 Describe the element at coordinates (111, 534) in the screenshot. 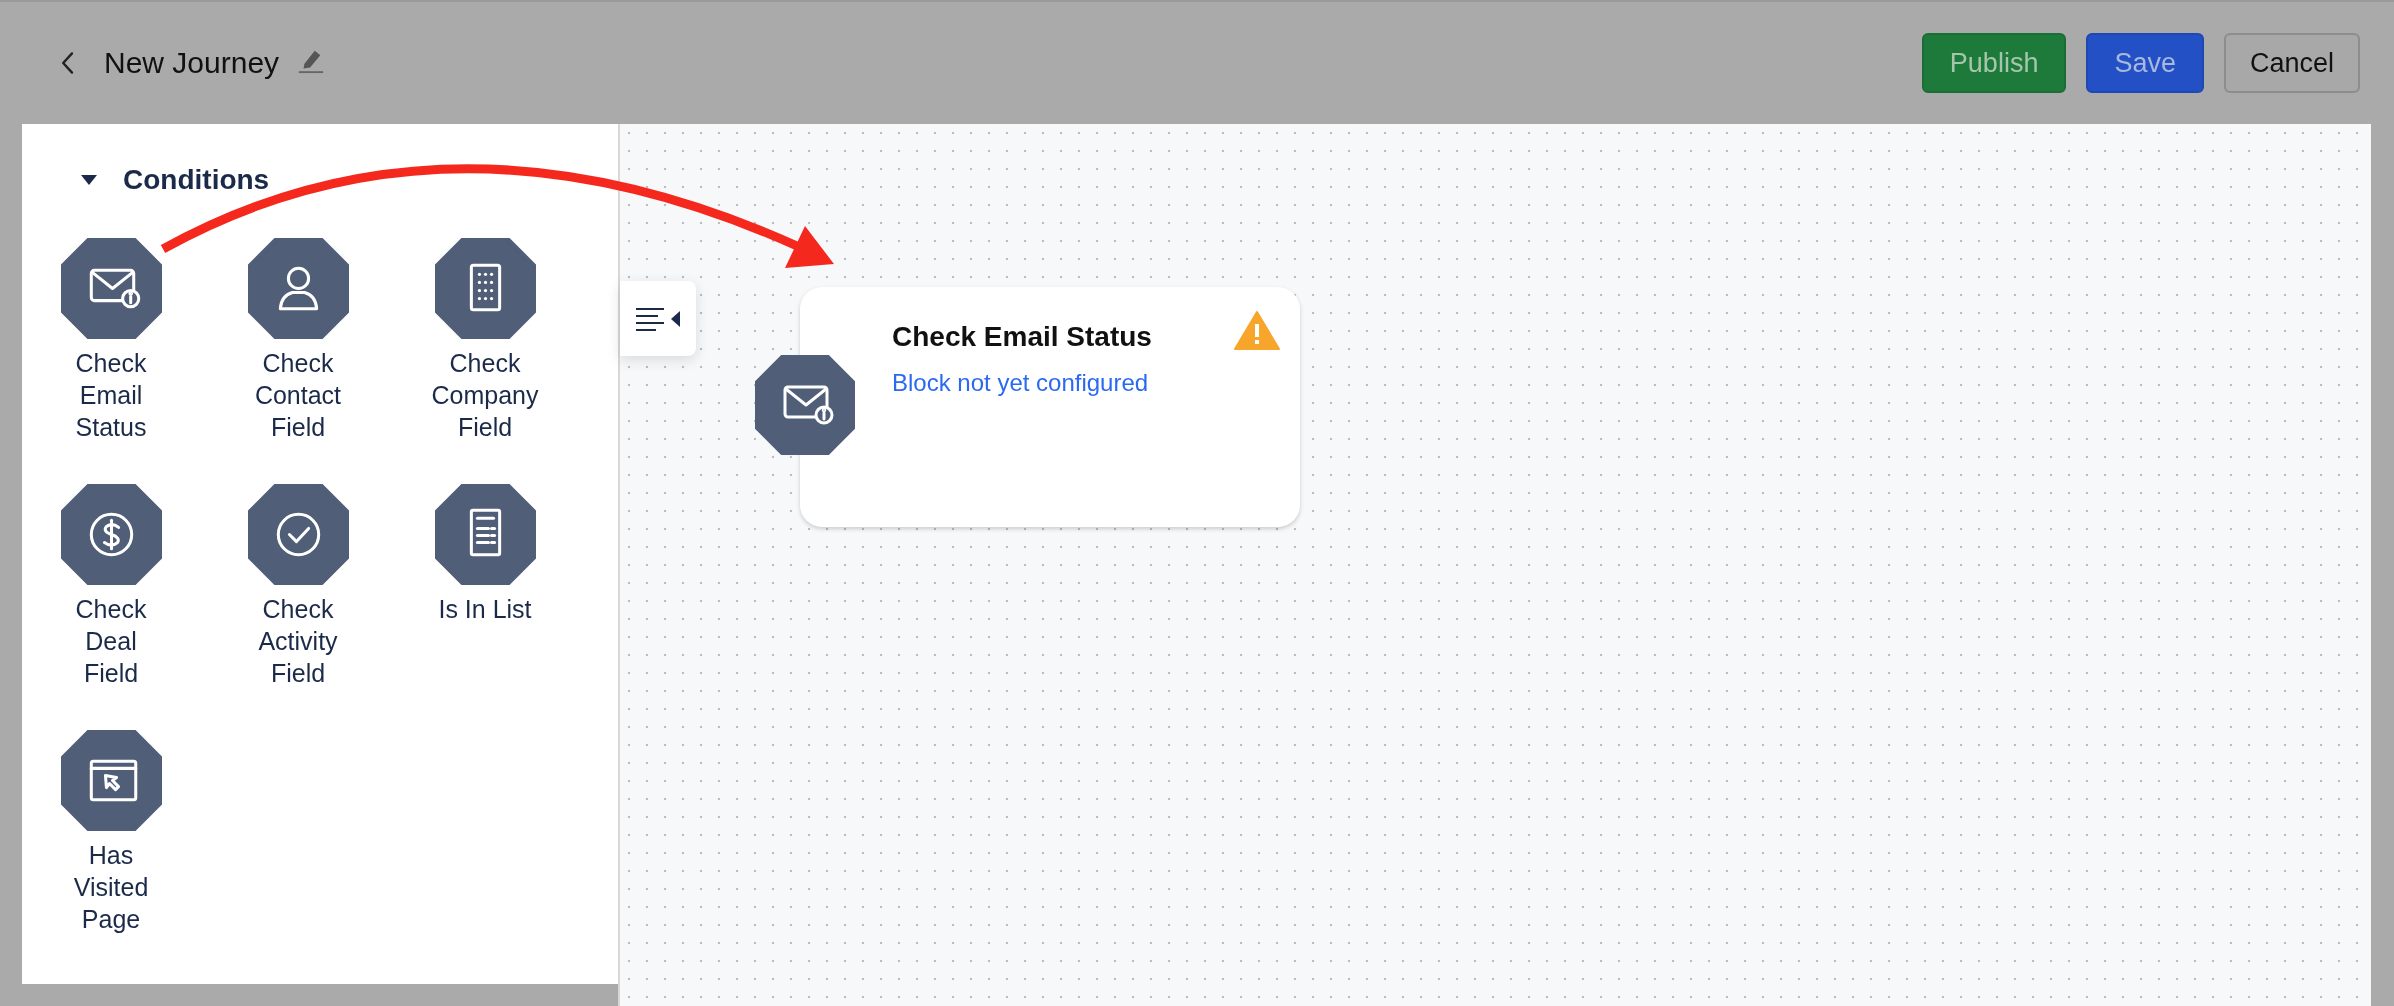

I see `dollar-icon` at that location.